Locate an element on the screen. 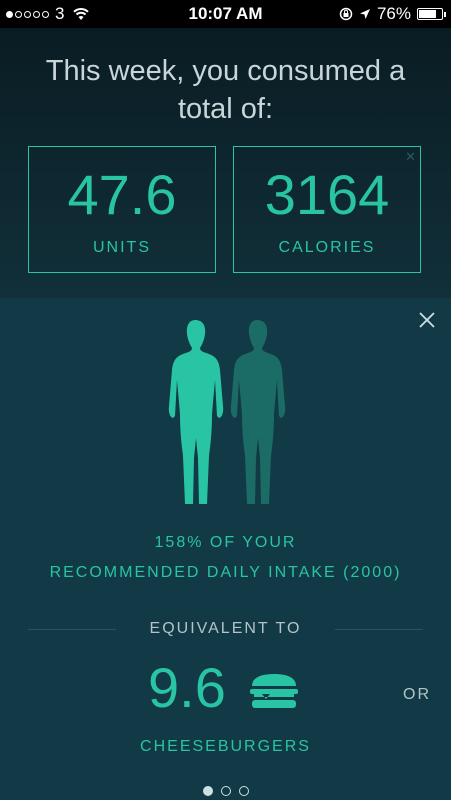 This screenshot has width=451, height=800. status-right: 76% is located at coordinates (392, 14).